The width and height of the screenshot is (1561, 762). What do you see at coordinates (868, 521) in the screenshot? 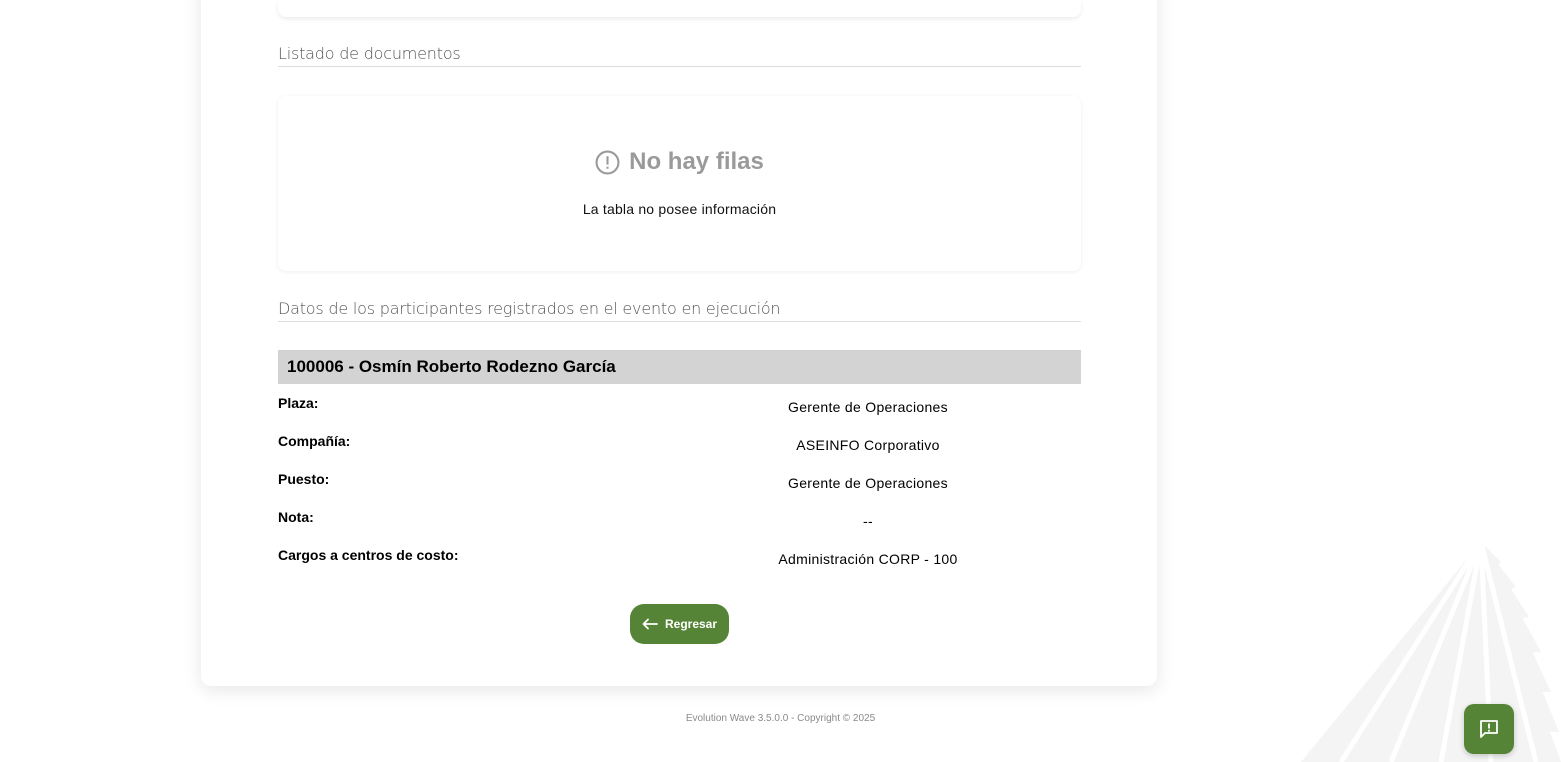
I see `field-value: --` at bounding box center [868, 521].